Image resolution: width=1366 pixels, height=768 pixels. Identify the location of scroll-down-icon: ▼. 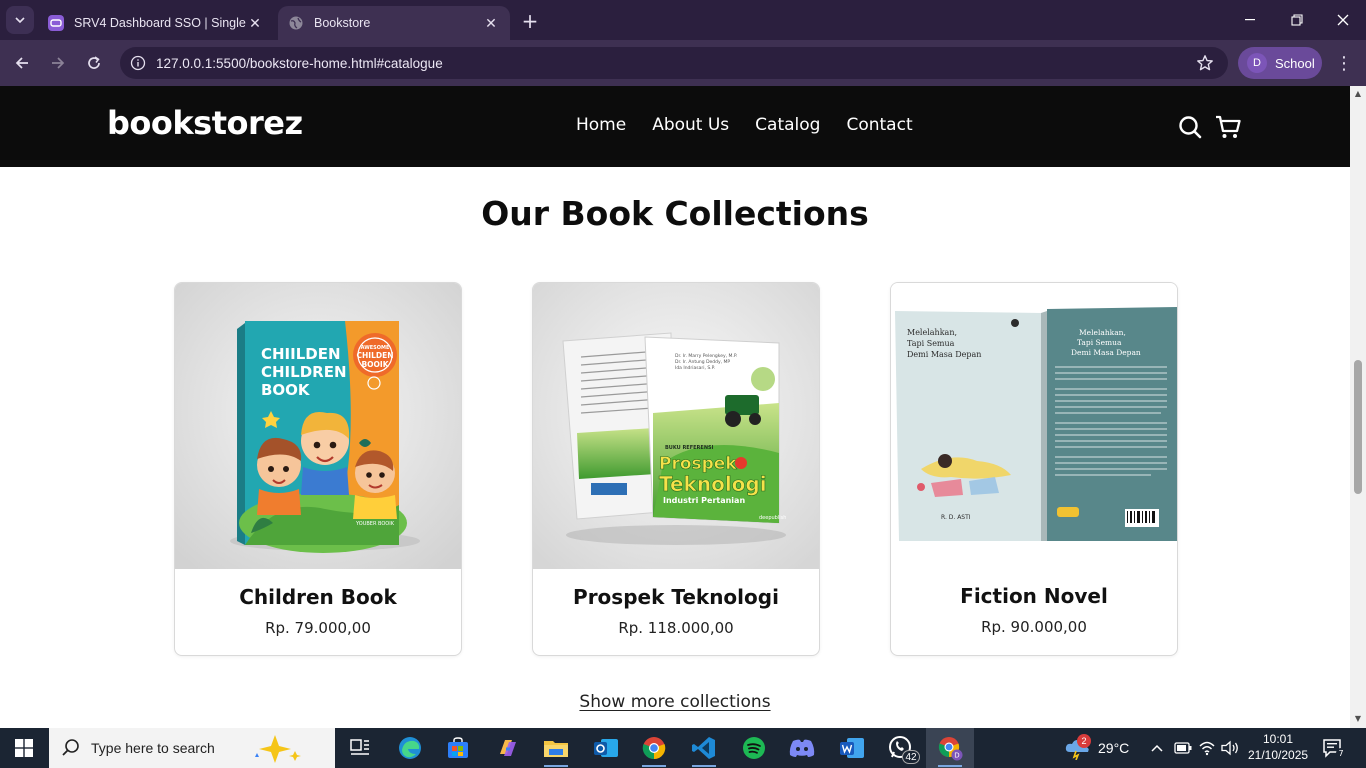
(1358, 719).